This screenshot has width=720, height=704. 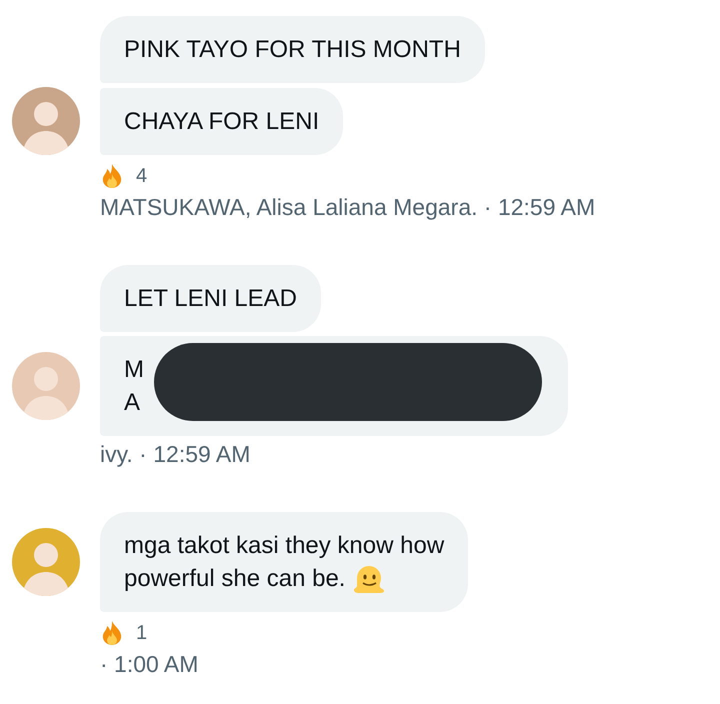 What do you see at coordinates (292, 50) in the screenshot?
I see `message-text: PINK TAYO FOR THIS MONTH` at bounding box center [292, 50].